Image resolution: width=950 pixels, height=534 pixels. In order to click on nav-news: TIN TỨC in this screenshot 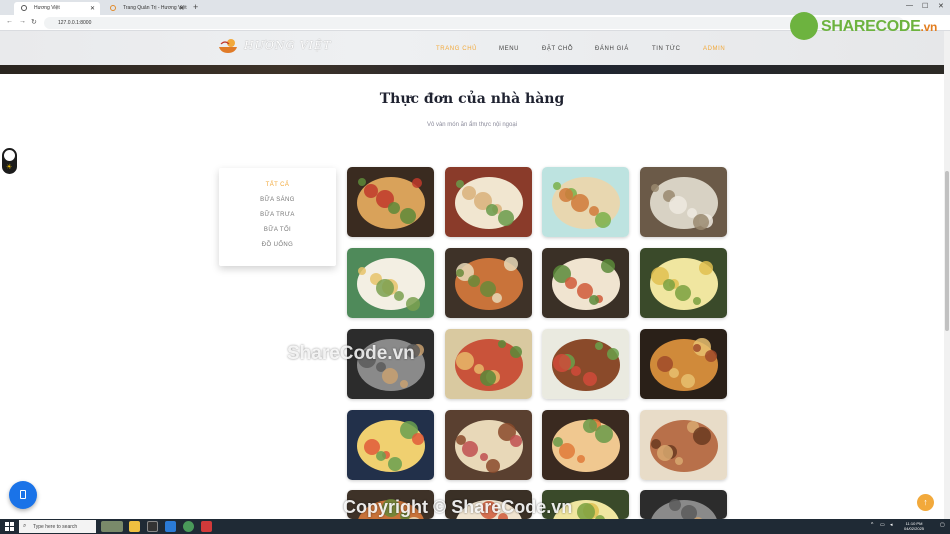, I will do `click(666, 49)`.